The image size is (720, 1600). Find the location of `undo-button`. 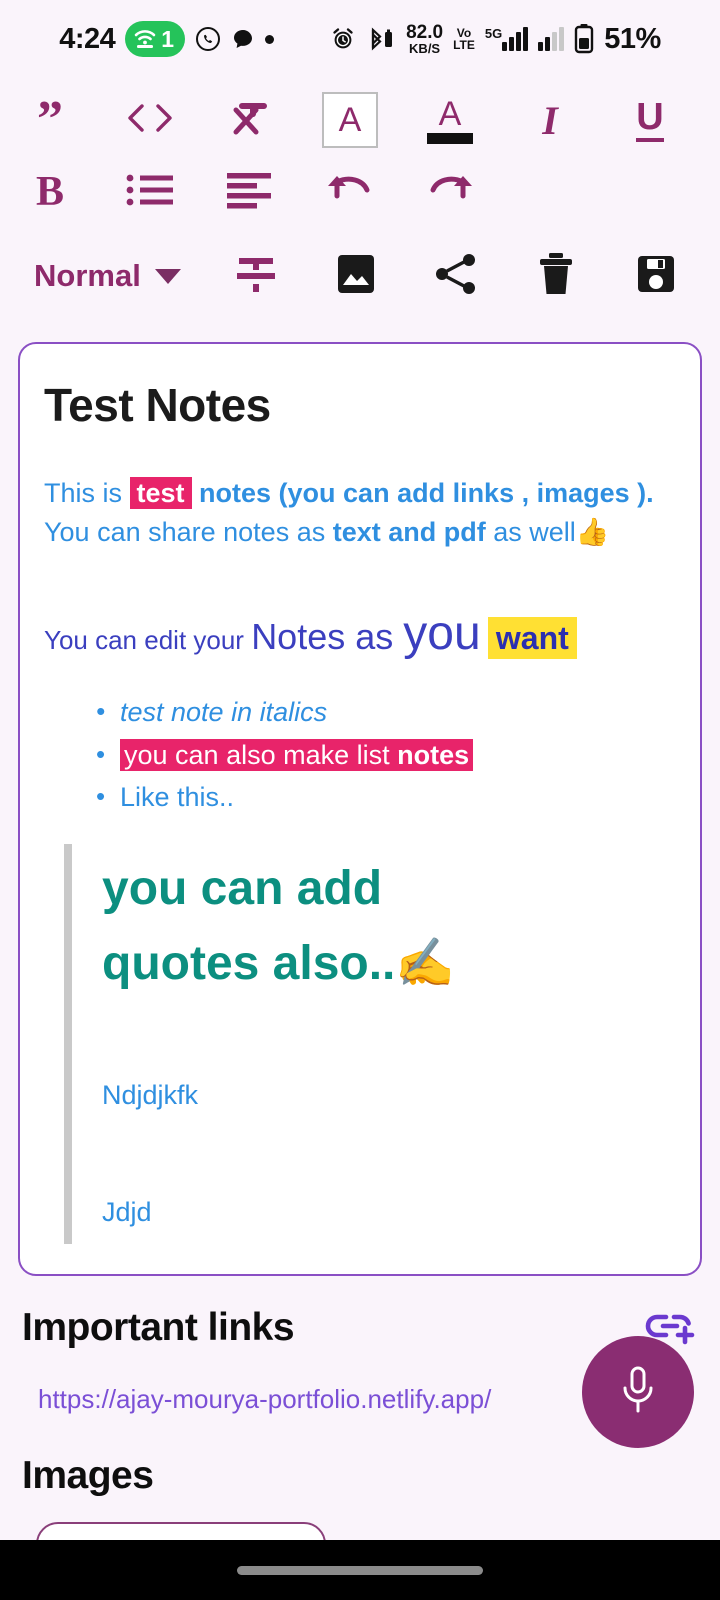

undo-button is located at coordinates (350, 192).